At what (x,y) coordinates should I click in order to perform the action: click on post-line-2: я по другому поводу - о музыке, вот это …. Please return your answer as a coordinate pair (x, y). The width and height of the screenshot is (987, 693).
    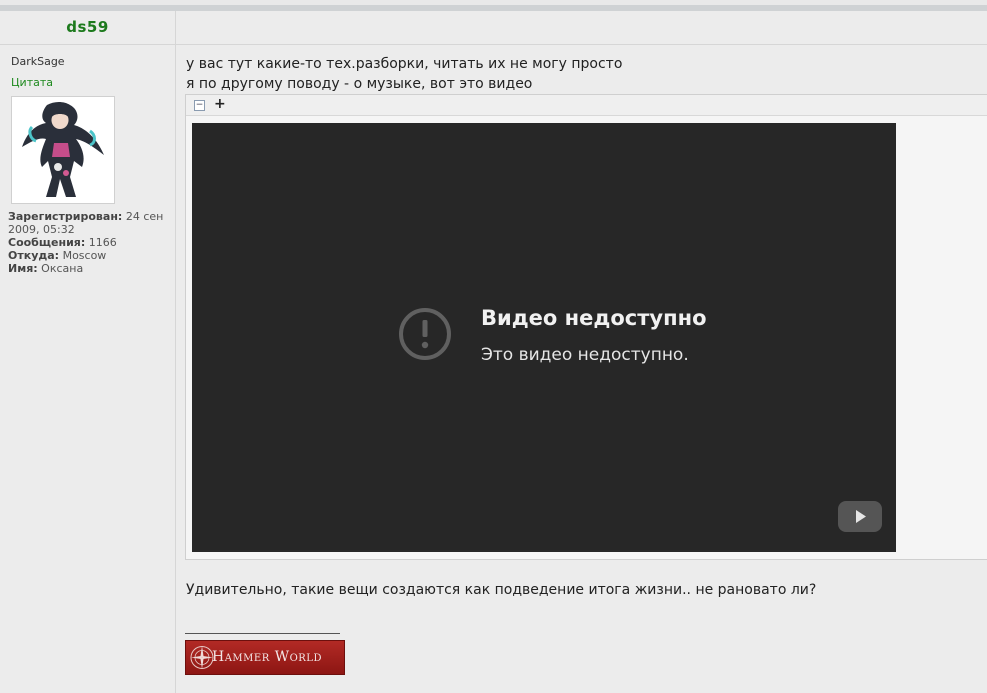
    Looking at the image, I should click on (359, 84).